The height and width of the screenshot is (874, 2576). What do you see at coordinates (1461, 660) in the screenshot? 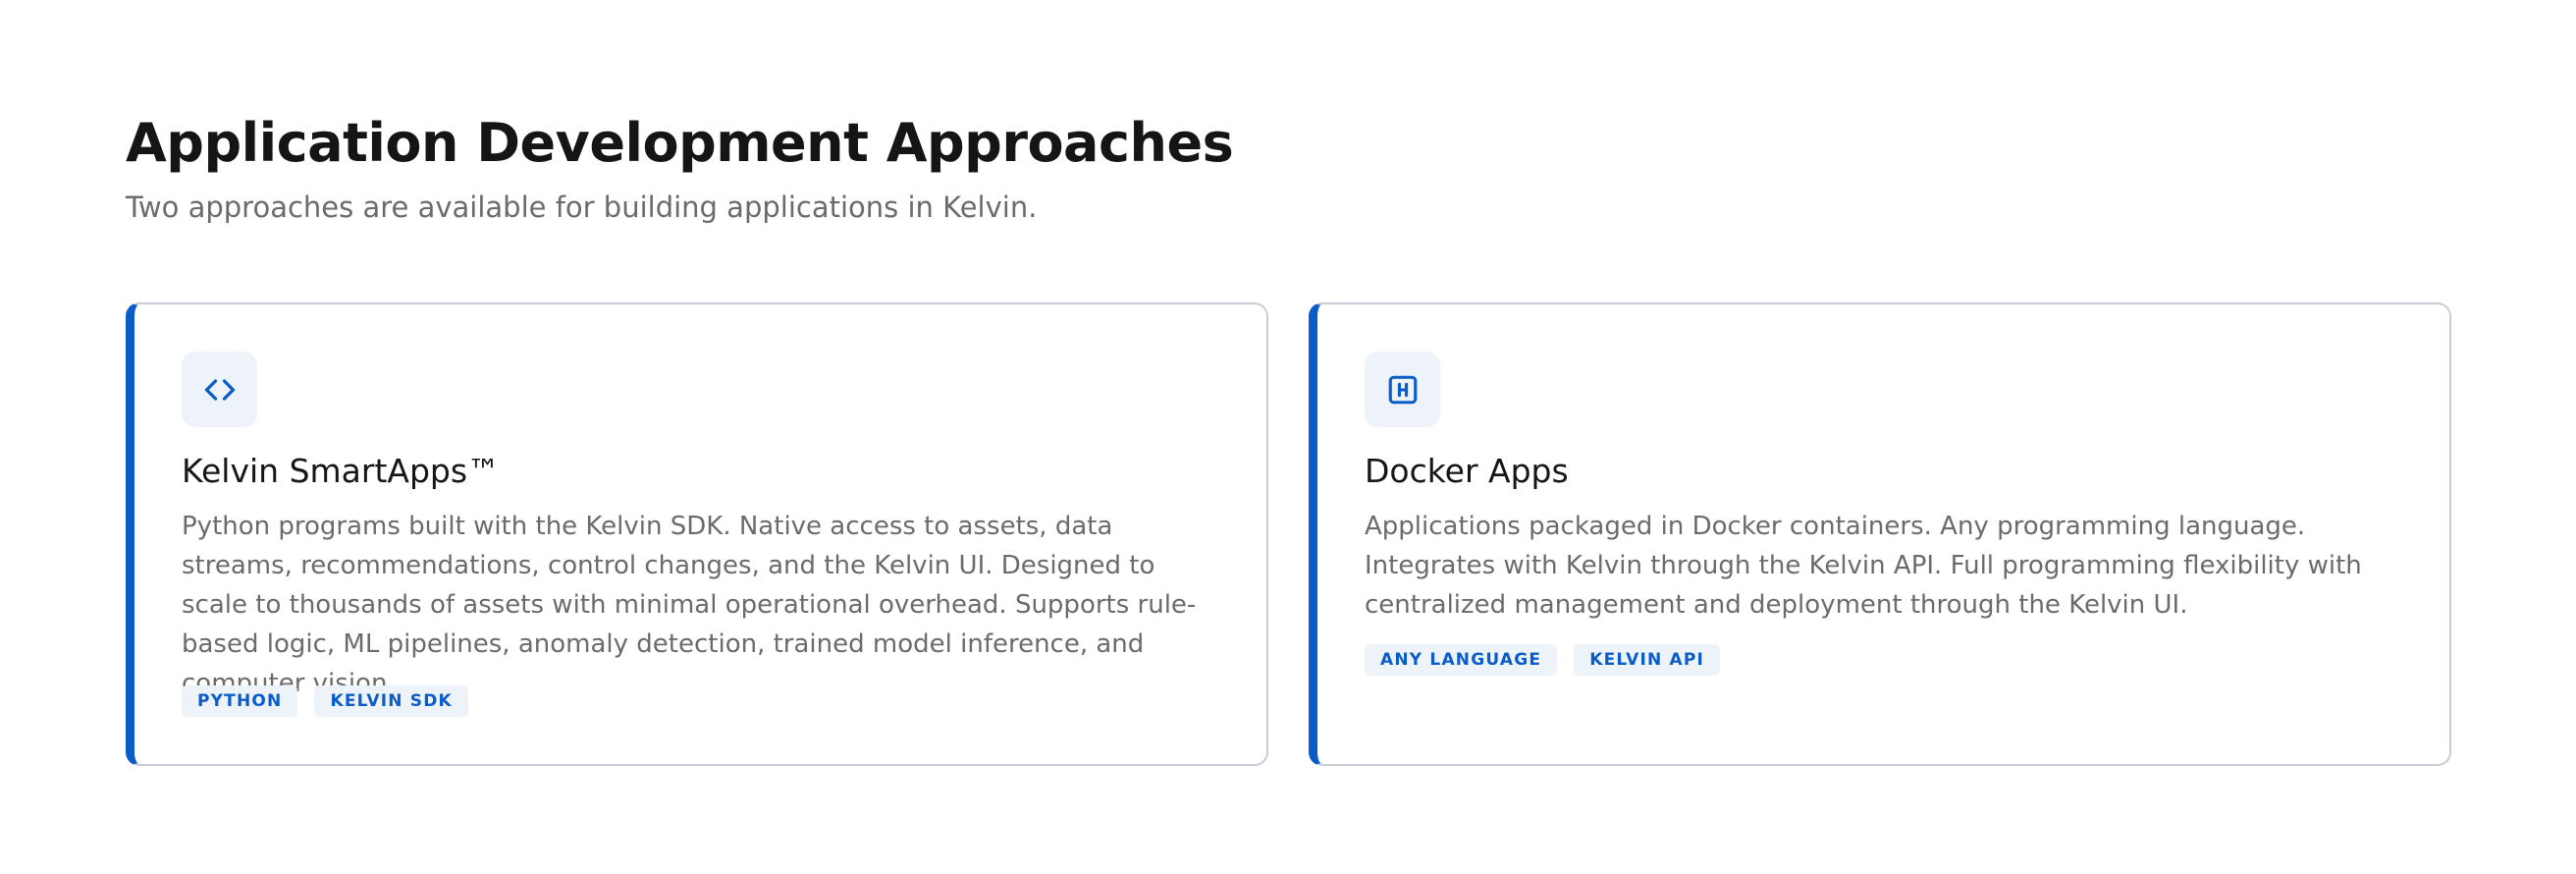
I see `tag-any-language: ANY LANGUAGE` at bounding box center [1461, 660].